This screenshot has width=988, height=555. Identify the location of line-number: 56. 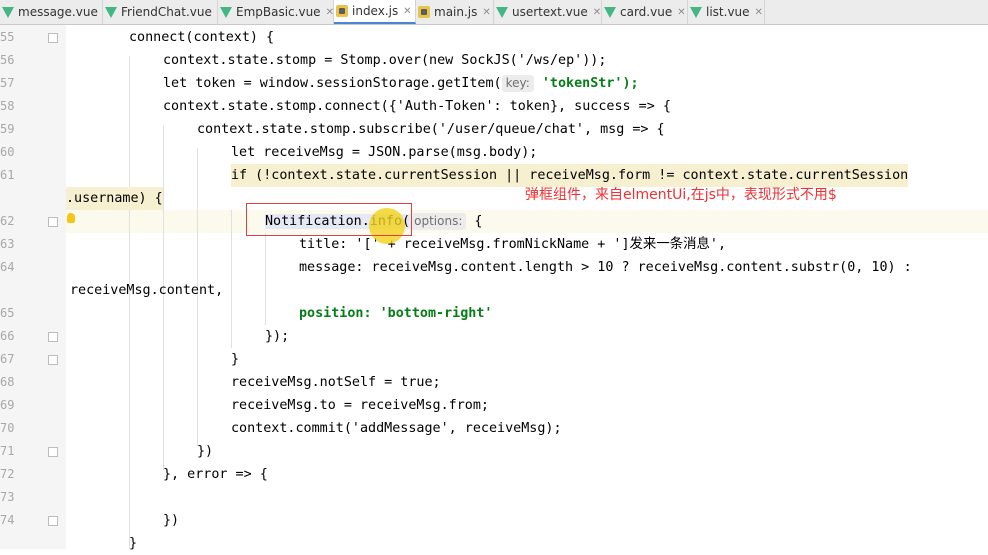
(15, 60).